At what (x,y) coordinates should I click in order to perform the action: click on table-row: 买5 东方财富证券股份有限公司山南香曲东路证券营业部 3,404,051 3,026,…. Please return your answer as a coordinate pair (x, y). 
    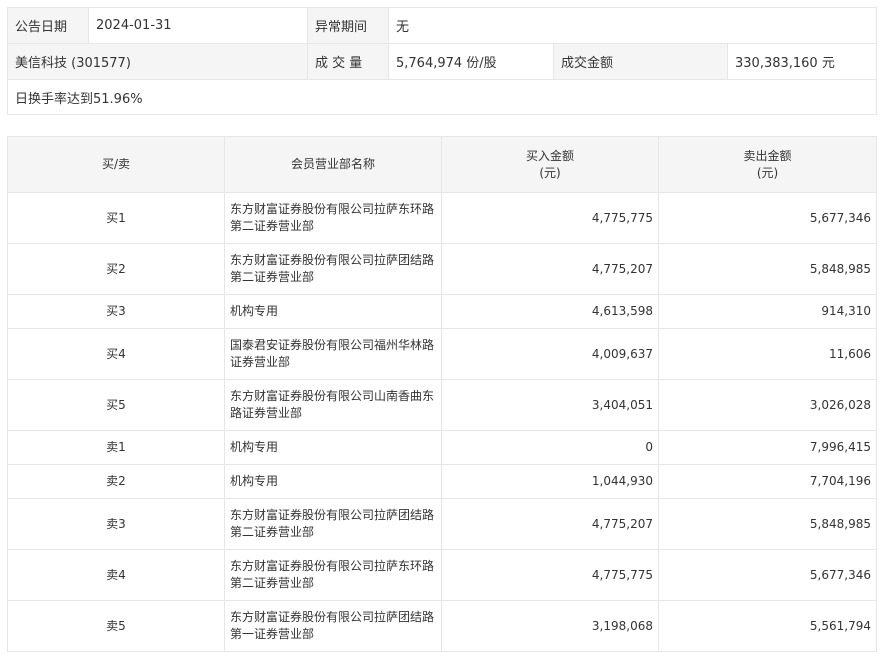
    Looking at the image, I should click on (442, 405).